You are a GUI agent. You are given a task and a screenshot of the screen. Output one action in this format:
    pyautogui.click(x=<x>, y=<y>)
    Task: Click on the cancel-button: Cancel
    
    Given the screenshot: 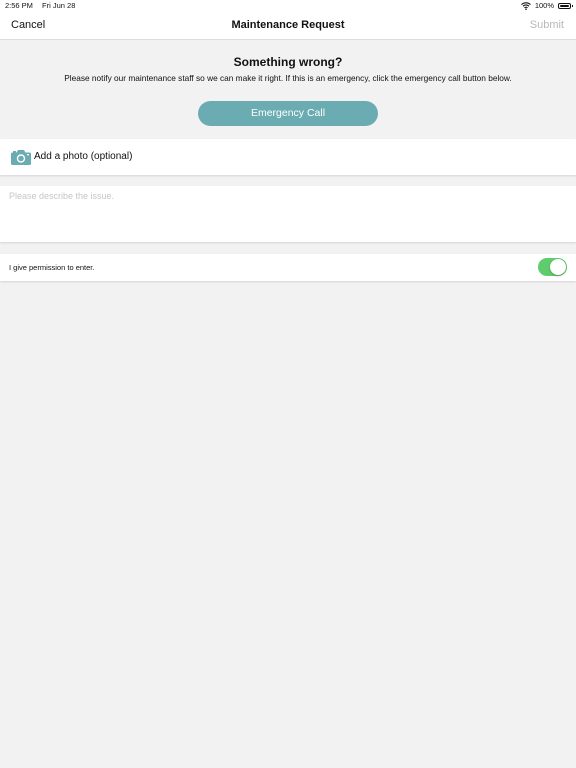 What is the action you would take?
    pyautogui.click(x=28, y=25)
    